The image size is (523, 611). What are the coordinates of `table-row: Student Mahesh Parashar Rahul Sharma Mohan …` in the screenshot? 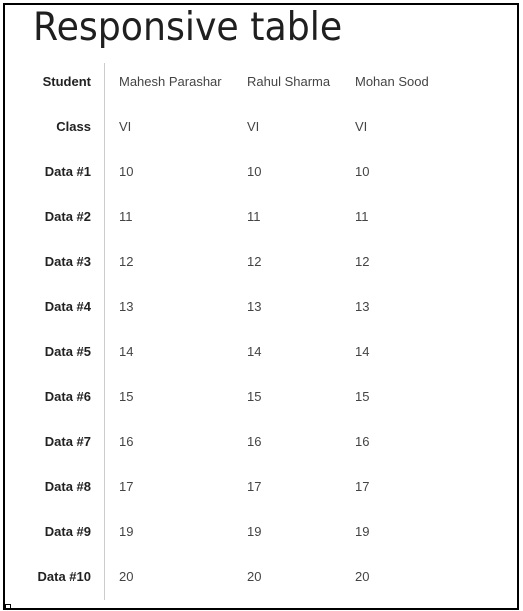 It's located at (261, 82).